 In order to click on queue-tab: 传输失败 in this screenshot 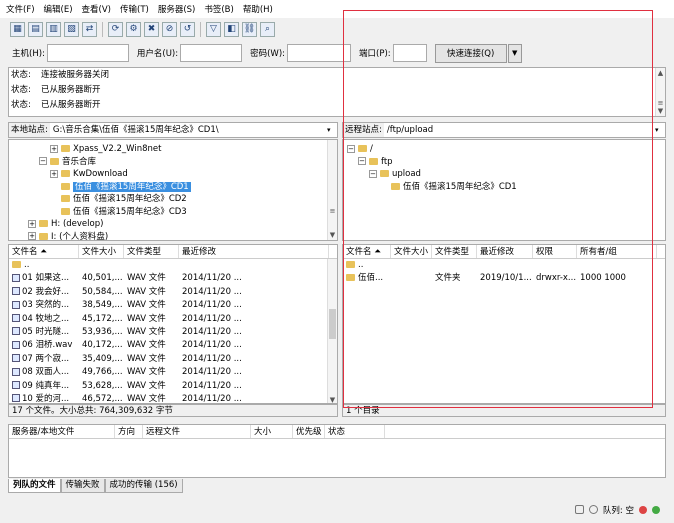, I will do `click(82, 486)`.